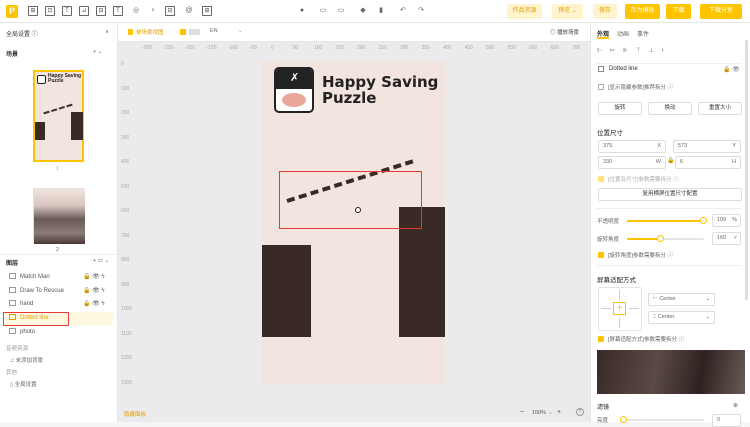  What do you see at coordinates (580, 412) in the screenshot?
I see `help-icon: ?` at bounding box center [580, 412].